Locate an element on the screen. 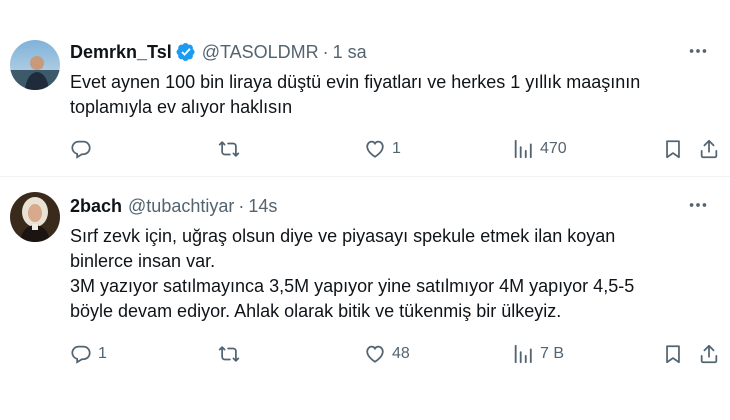 The height and width of the screenshot is (420, 730). tweet-line: binlerce insan var. is located at coordinates (143, 261).